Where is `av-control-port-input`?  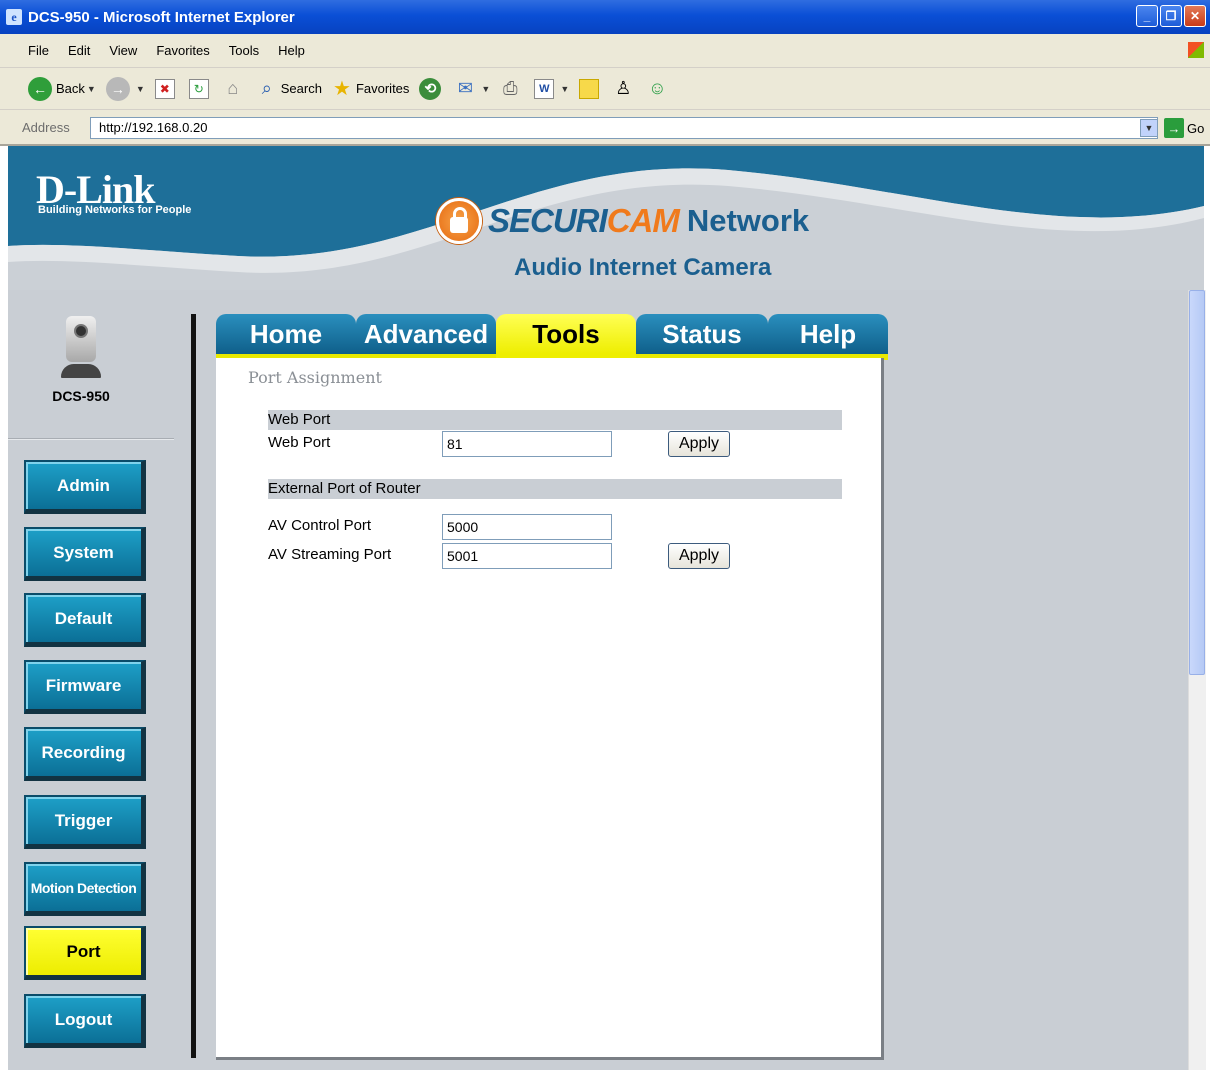
av-control-port-input is located at coordinates (527, 527).